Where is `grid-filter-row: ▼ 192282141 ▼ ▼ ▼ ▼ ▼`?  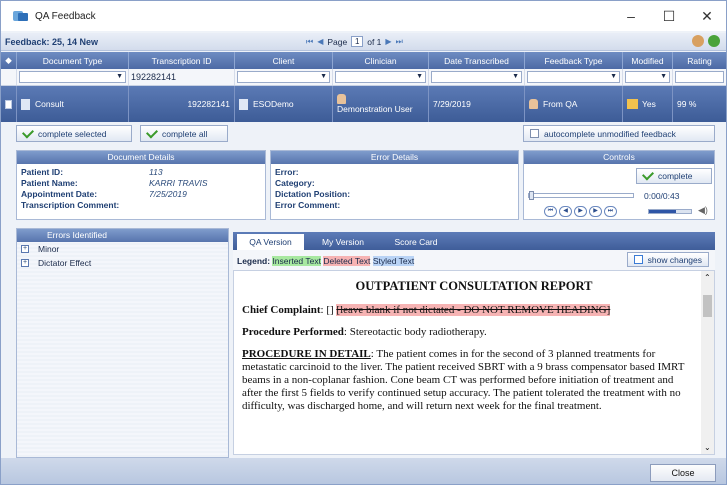 grid-filter-row: ▼ 192282141 ▼ ▼ ▼ ▼ ▼ is located at coordinates (363, 77).